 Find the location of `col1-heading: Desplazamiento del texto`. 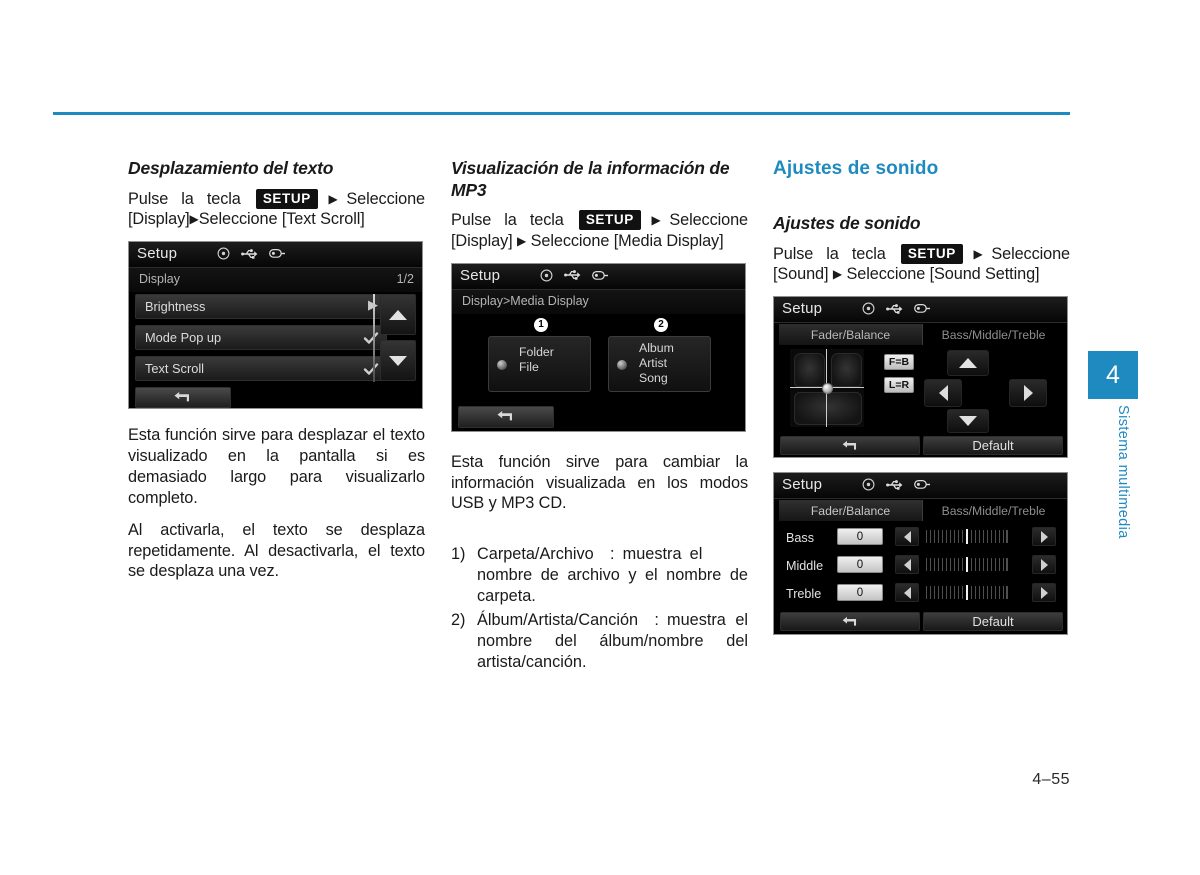

col1-heading: Desplazamiento del texto is located at coordinates (231, 168).